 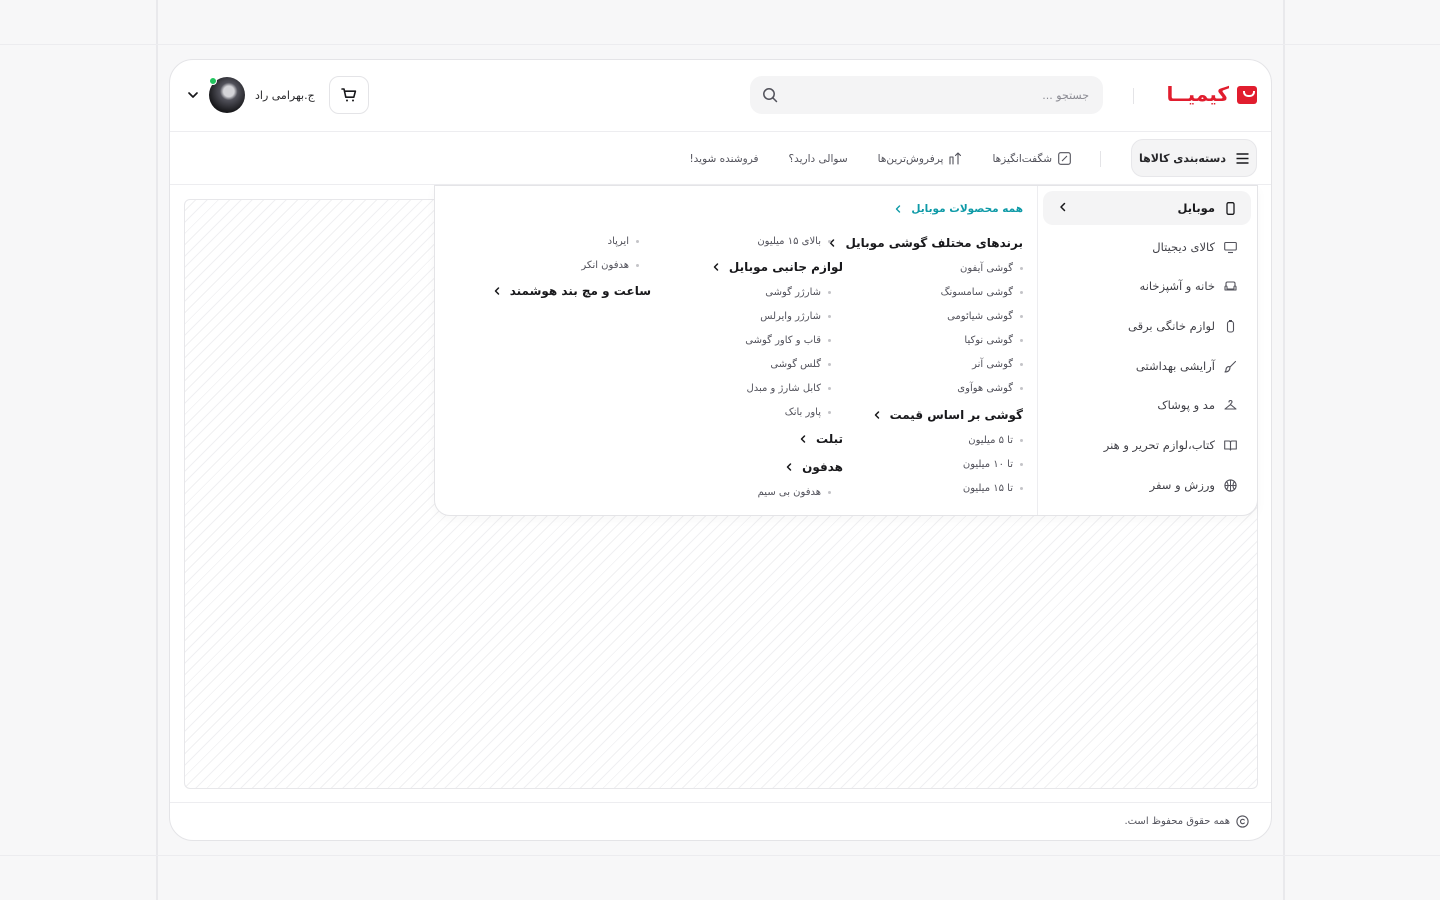 I want to click on heading-headphones: هدفون, so click(x=813, y=467).